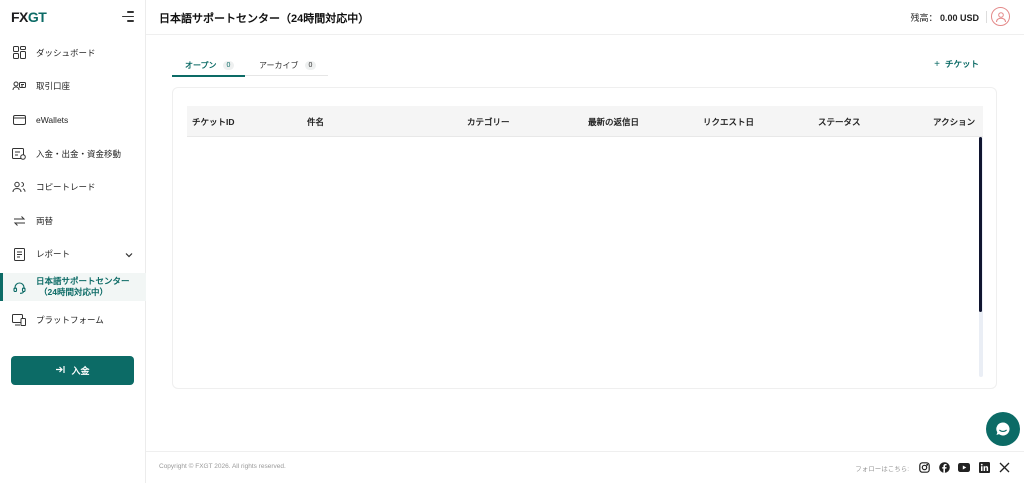 This screenshot has height=483, width=1024. I want to click on sidebar-item-label: 日本語サポートセンター （24時間対応中）, so click(83, 287).